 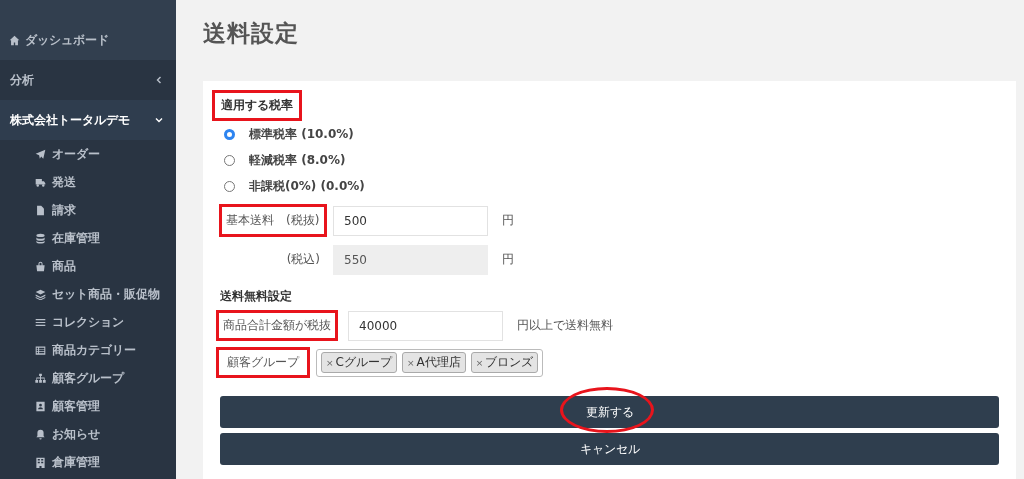 What do you see at coordinates (40, 154) in the screenshot?
I see `paper-plane-icon` at bounding box center [40, 154].